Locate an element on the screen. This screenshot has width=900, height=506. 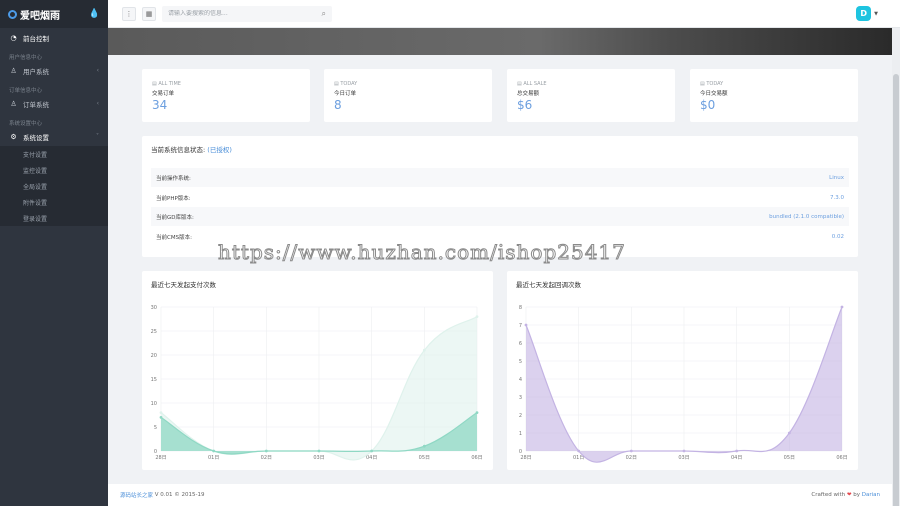
sidebar-item: ◔ 前台控制 is located at coordinates (54, 37).